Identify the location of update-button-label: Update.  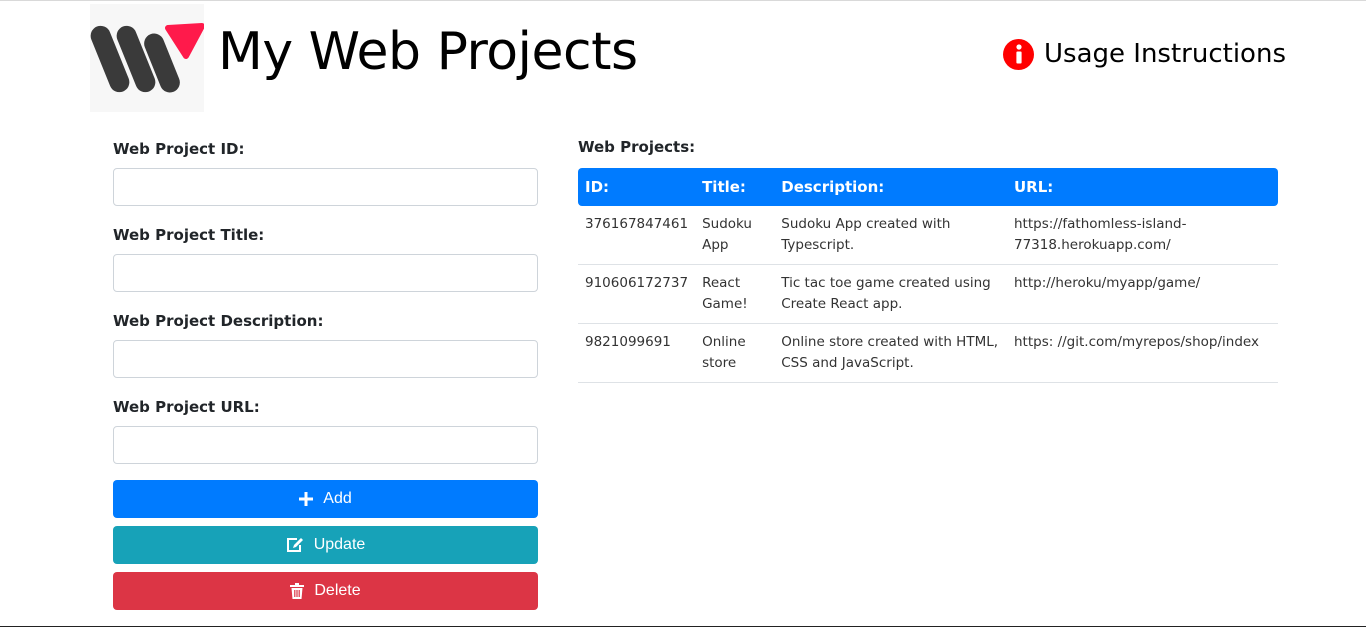
(339, 544).